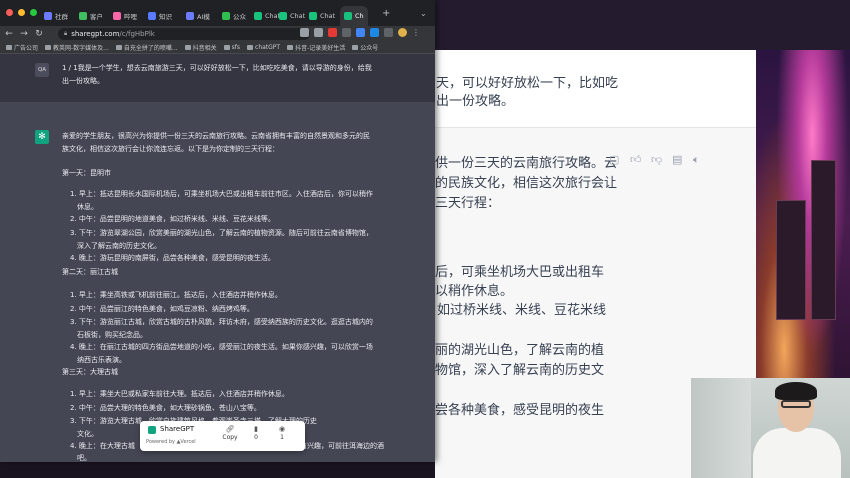  Describe the element at coordinates (791, 260) in the screenshot. I see `wallpaper-tower` at that location.